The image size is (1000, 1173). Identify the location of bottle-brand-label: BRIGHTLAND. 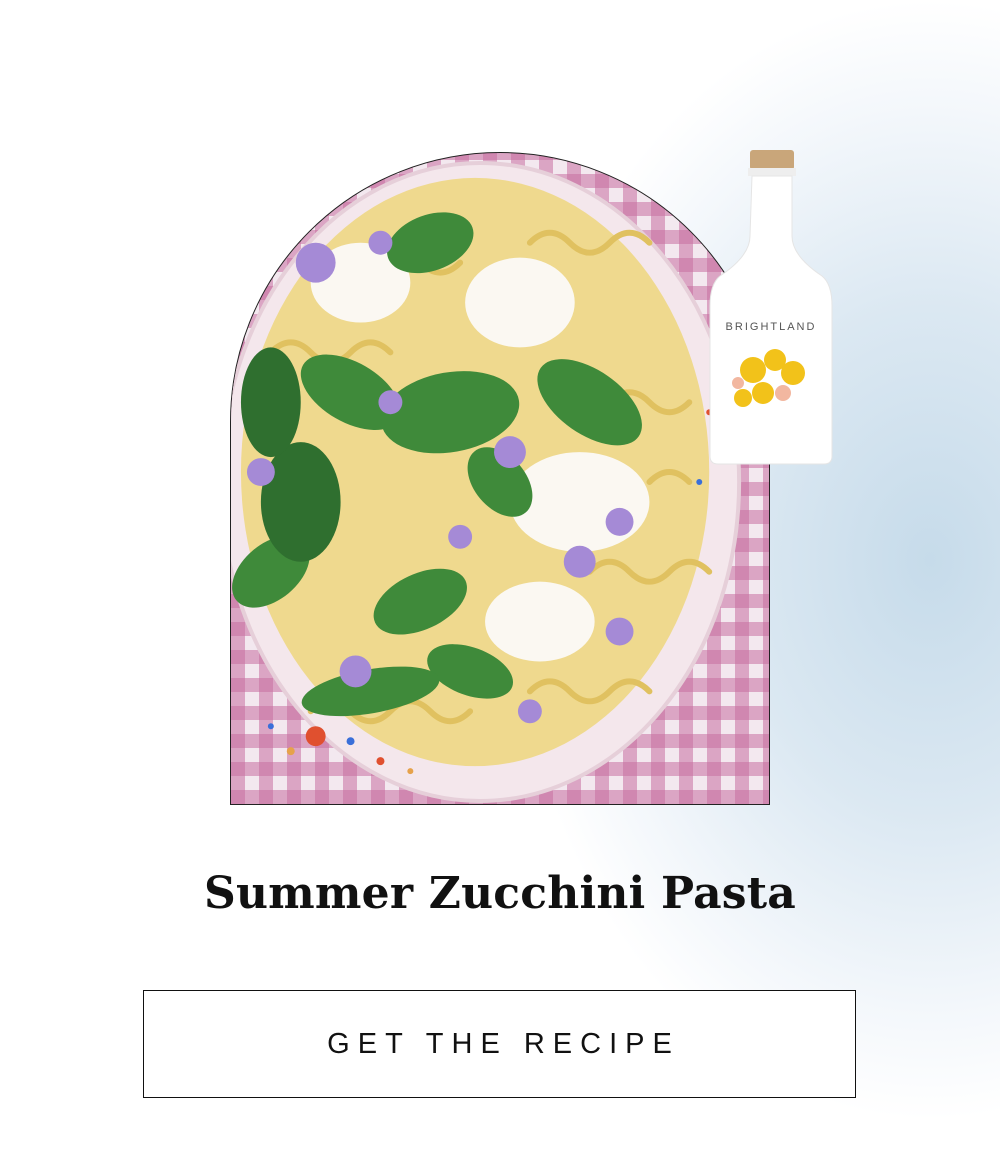
(771, 327).